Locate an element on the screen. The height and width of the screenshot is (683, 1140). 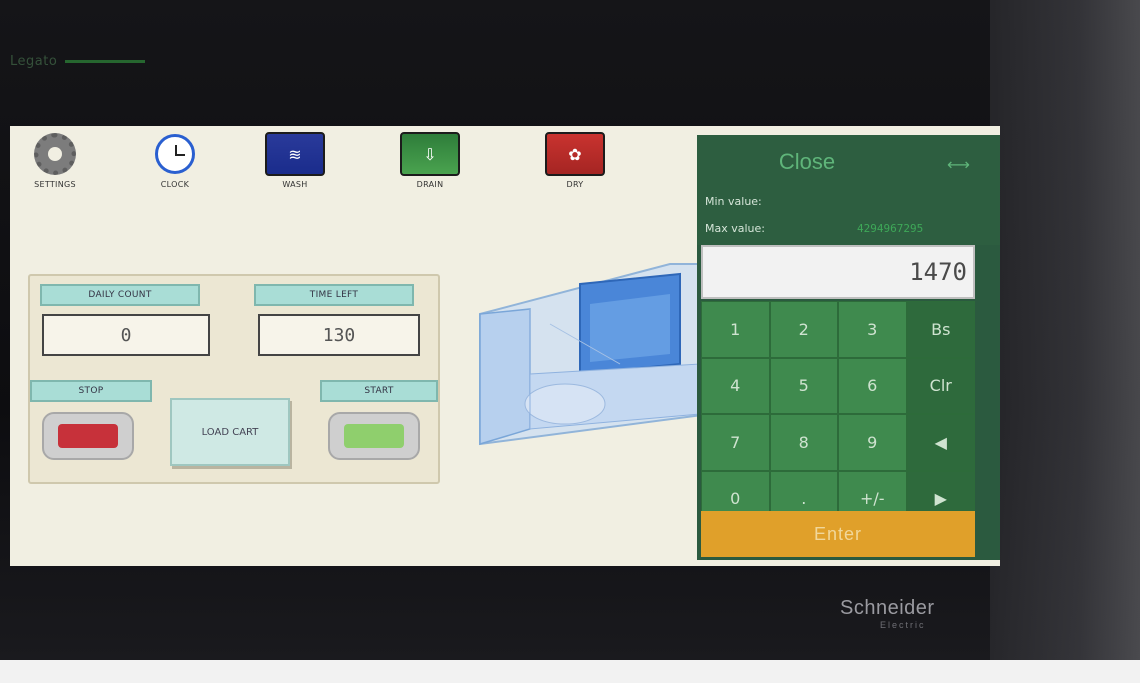
key-7: 7 is located at coordinates (735, 442).